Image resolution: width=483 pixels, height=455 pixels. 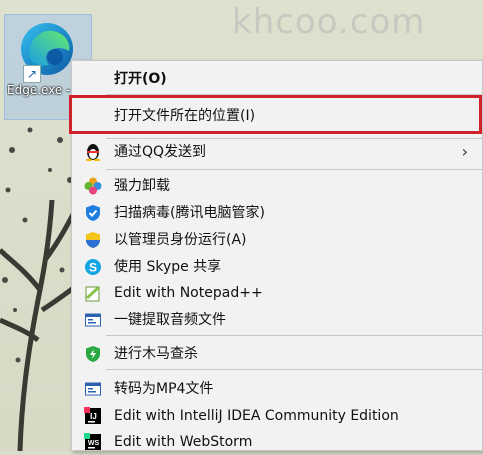 What do you see at coordinates (156, 354) in the screenshot?
I see `menu-item-label: 进行木马查杀` at bounding box center [156, 354].